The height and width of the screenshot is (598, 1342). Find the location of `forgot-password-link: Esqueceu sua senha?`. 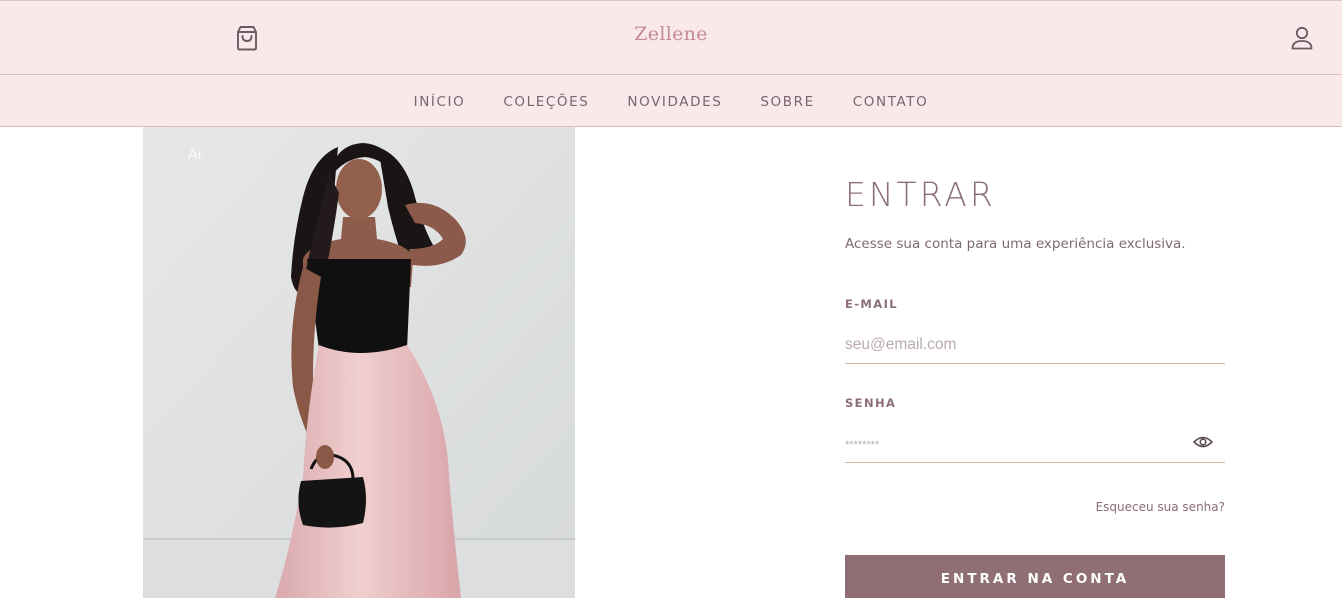

forgot-password-link: Esqueceu sua senha? is located at coordinates (1160, 507).